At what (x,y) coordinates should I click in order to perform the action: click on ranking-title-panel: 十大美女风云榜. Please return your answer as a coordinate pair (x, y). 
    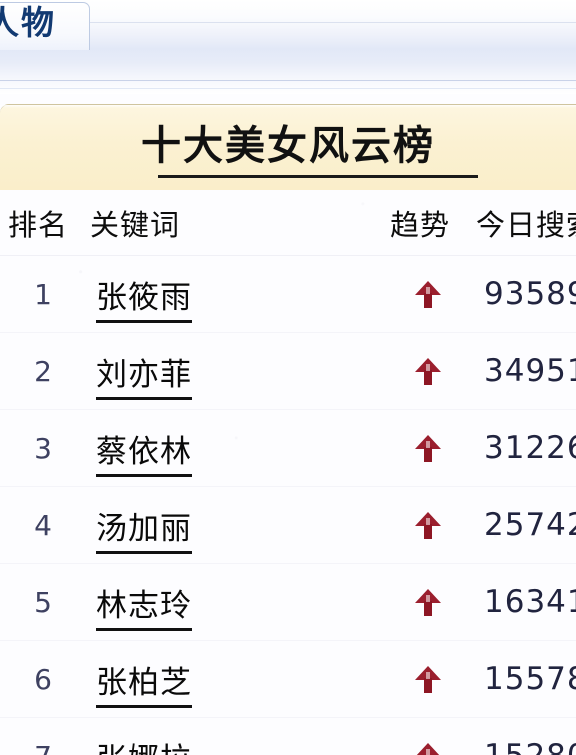
    Looking at the image, I should click on (288, 147).